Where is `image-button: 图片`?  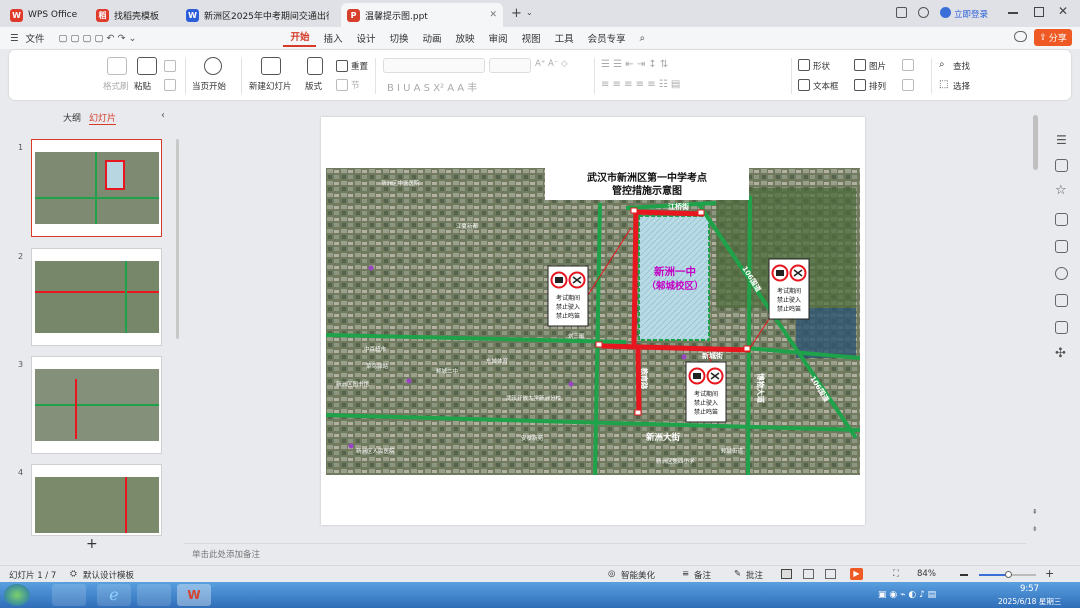 image-button: 图片 is located at coordinates (877, 66).